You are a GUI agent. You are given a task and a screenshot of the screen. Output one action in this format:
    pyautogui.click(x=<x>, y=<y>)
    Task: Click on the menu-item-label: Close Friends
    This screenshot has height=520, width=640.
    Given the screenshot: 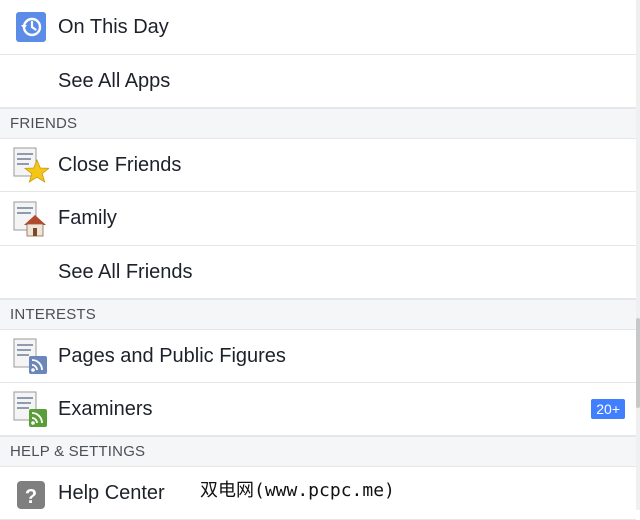 What is the action you would take?
    pyautogui.click(x=120, y=164)
    